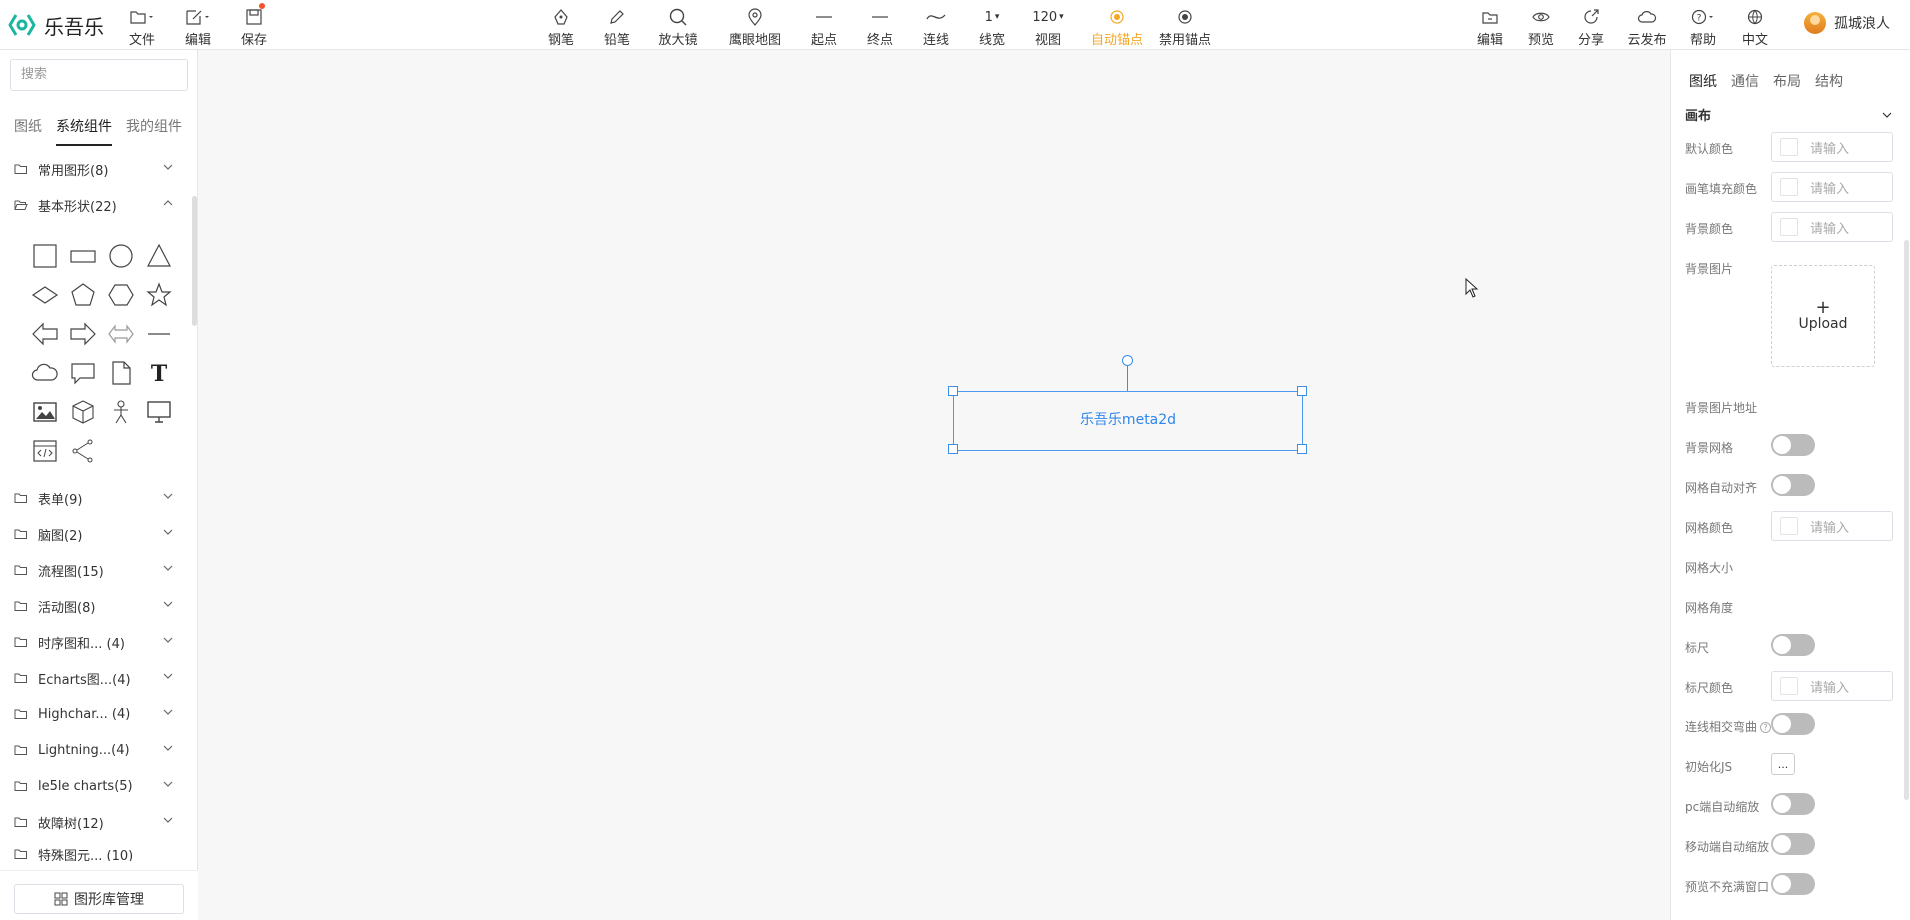 The image size is (1910, 920). I want to click on category-lightning: Lightning...(4), so click(94, 750).